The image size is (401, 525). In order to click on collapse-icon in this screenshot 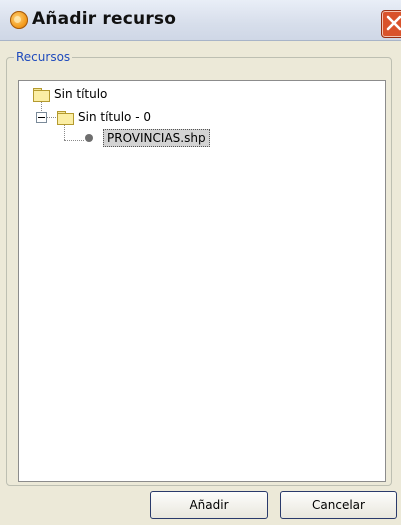, I will do `click(41, 117)`.